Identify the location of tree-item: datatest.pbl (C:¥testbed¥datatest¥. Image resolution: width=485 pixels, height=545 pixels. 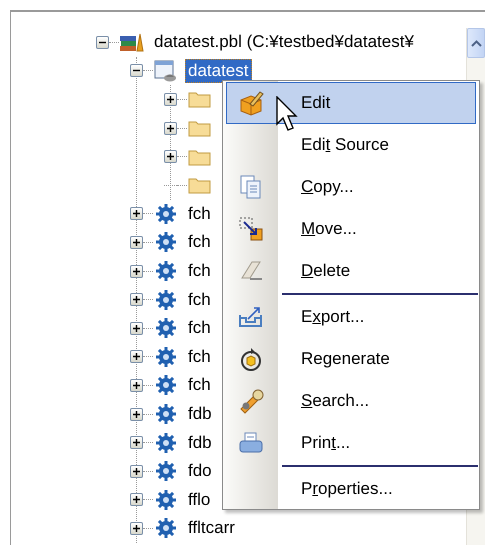
(284, 42).